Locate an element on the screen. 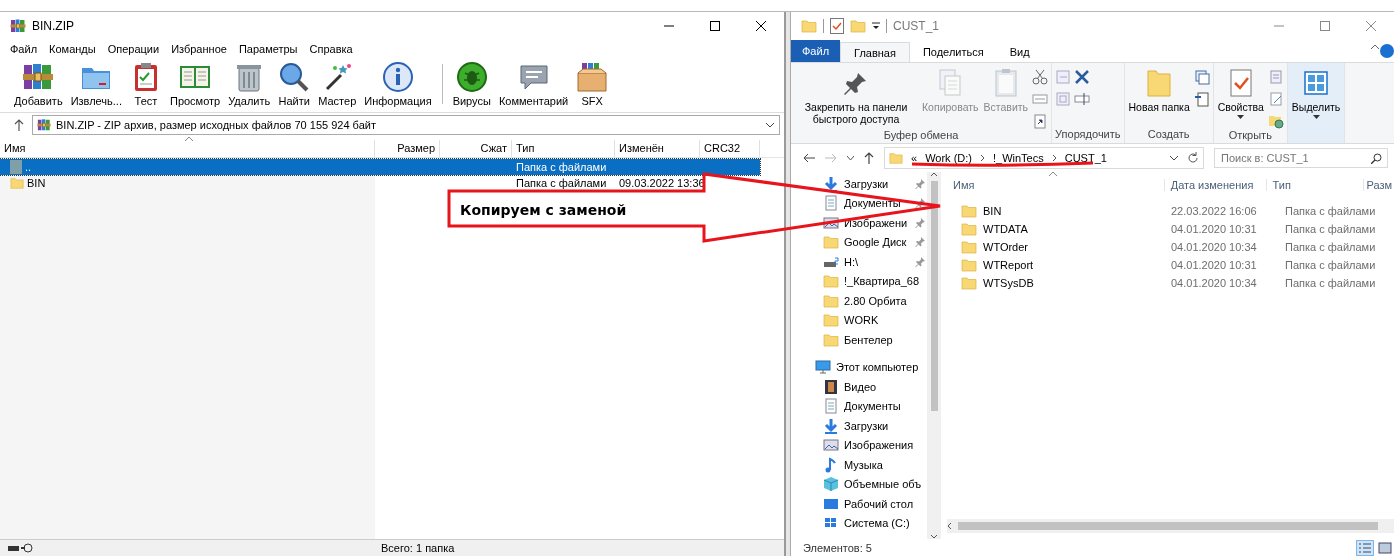 This screenshot has width=1394, height=556. breadcrumb: !_WinTecs is located at coordinates (1018, 158).